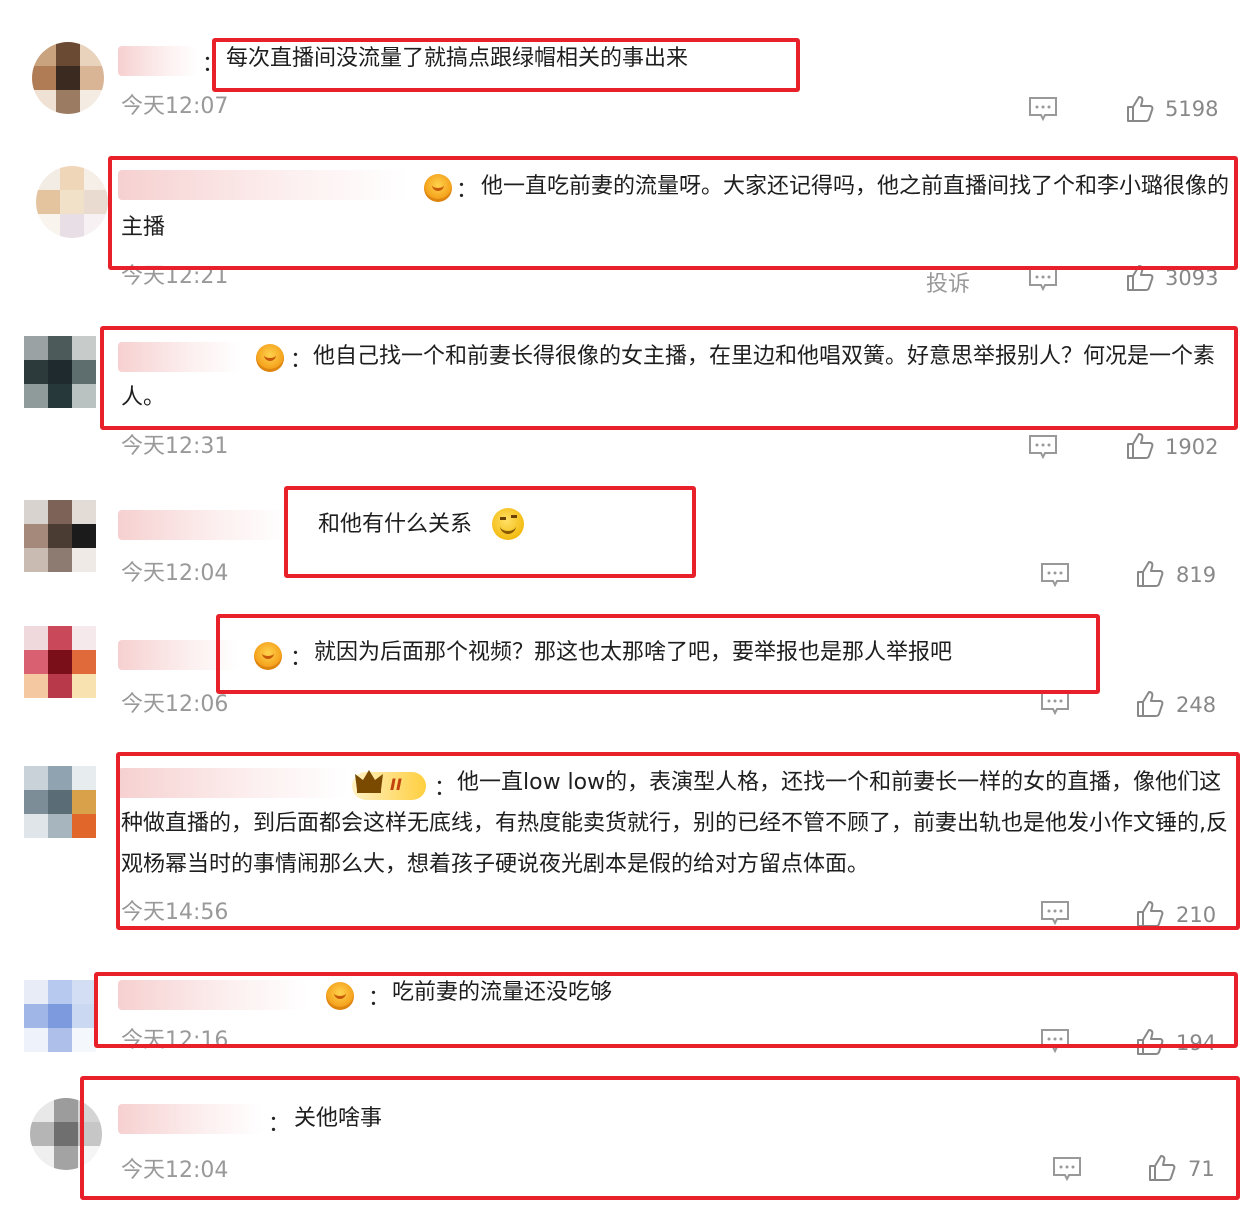 The width and height of the screenshot is (1242, 1211). I want to click on like-count: 248, so click(1196, 705).